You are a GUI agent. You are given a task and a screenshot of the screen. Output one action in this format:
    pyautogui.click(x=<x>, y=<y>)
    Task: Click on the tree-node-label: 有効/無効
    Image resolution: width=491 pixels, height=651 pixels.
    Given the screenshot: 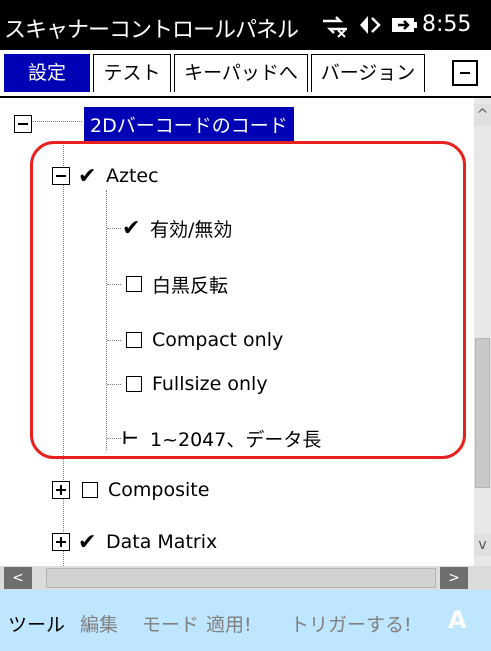 What is the action you would take?
    pyautogui.click(x=191, y=229)
    